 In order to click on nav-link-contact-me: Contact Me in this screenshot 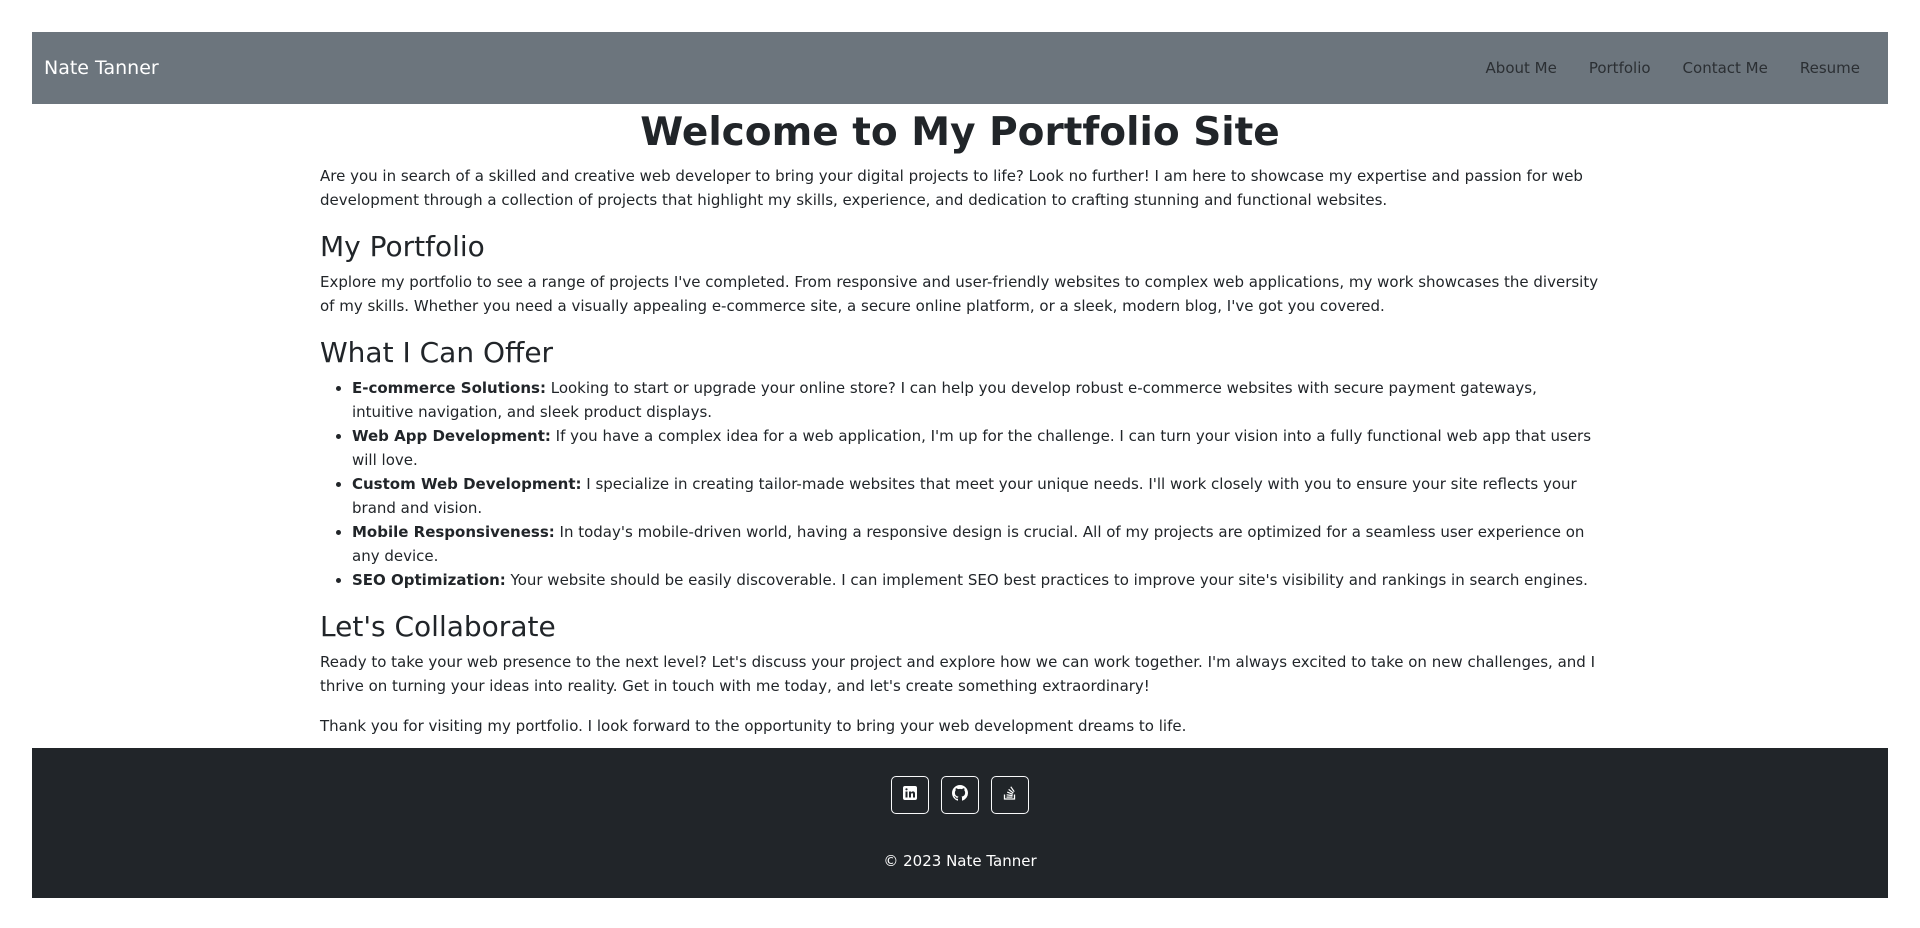, I will do `click(1725, 68)`.